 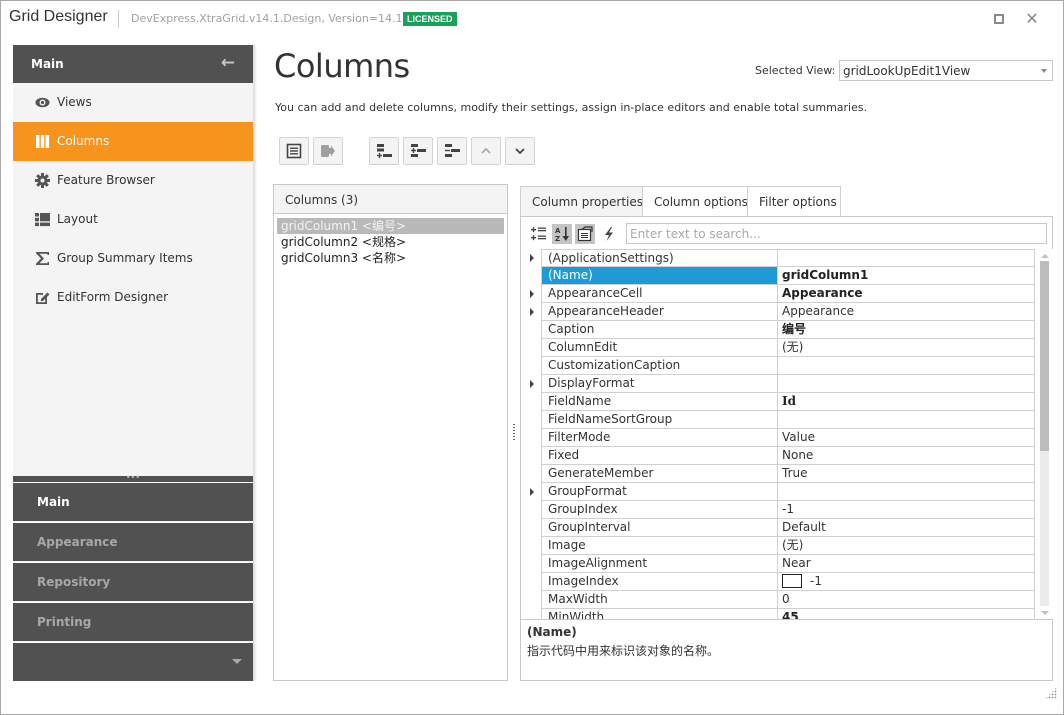 I want to click on property-value: True, so click(x=906, y=474).